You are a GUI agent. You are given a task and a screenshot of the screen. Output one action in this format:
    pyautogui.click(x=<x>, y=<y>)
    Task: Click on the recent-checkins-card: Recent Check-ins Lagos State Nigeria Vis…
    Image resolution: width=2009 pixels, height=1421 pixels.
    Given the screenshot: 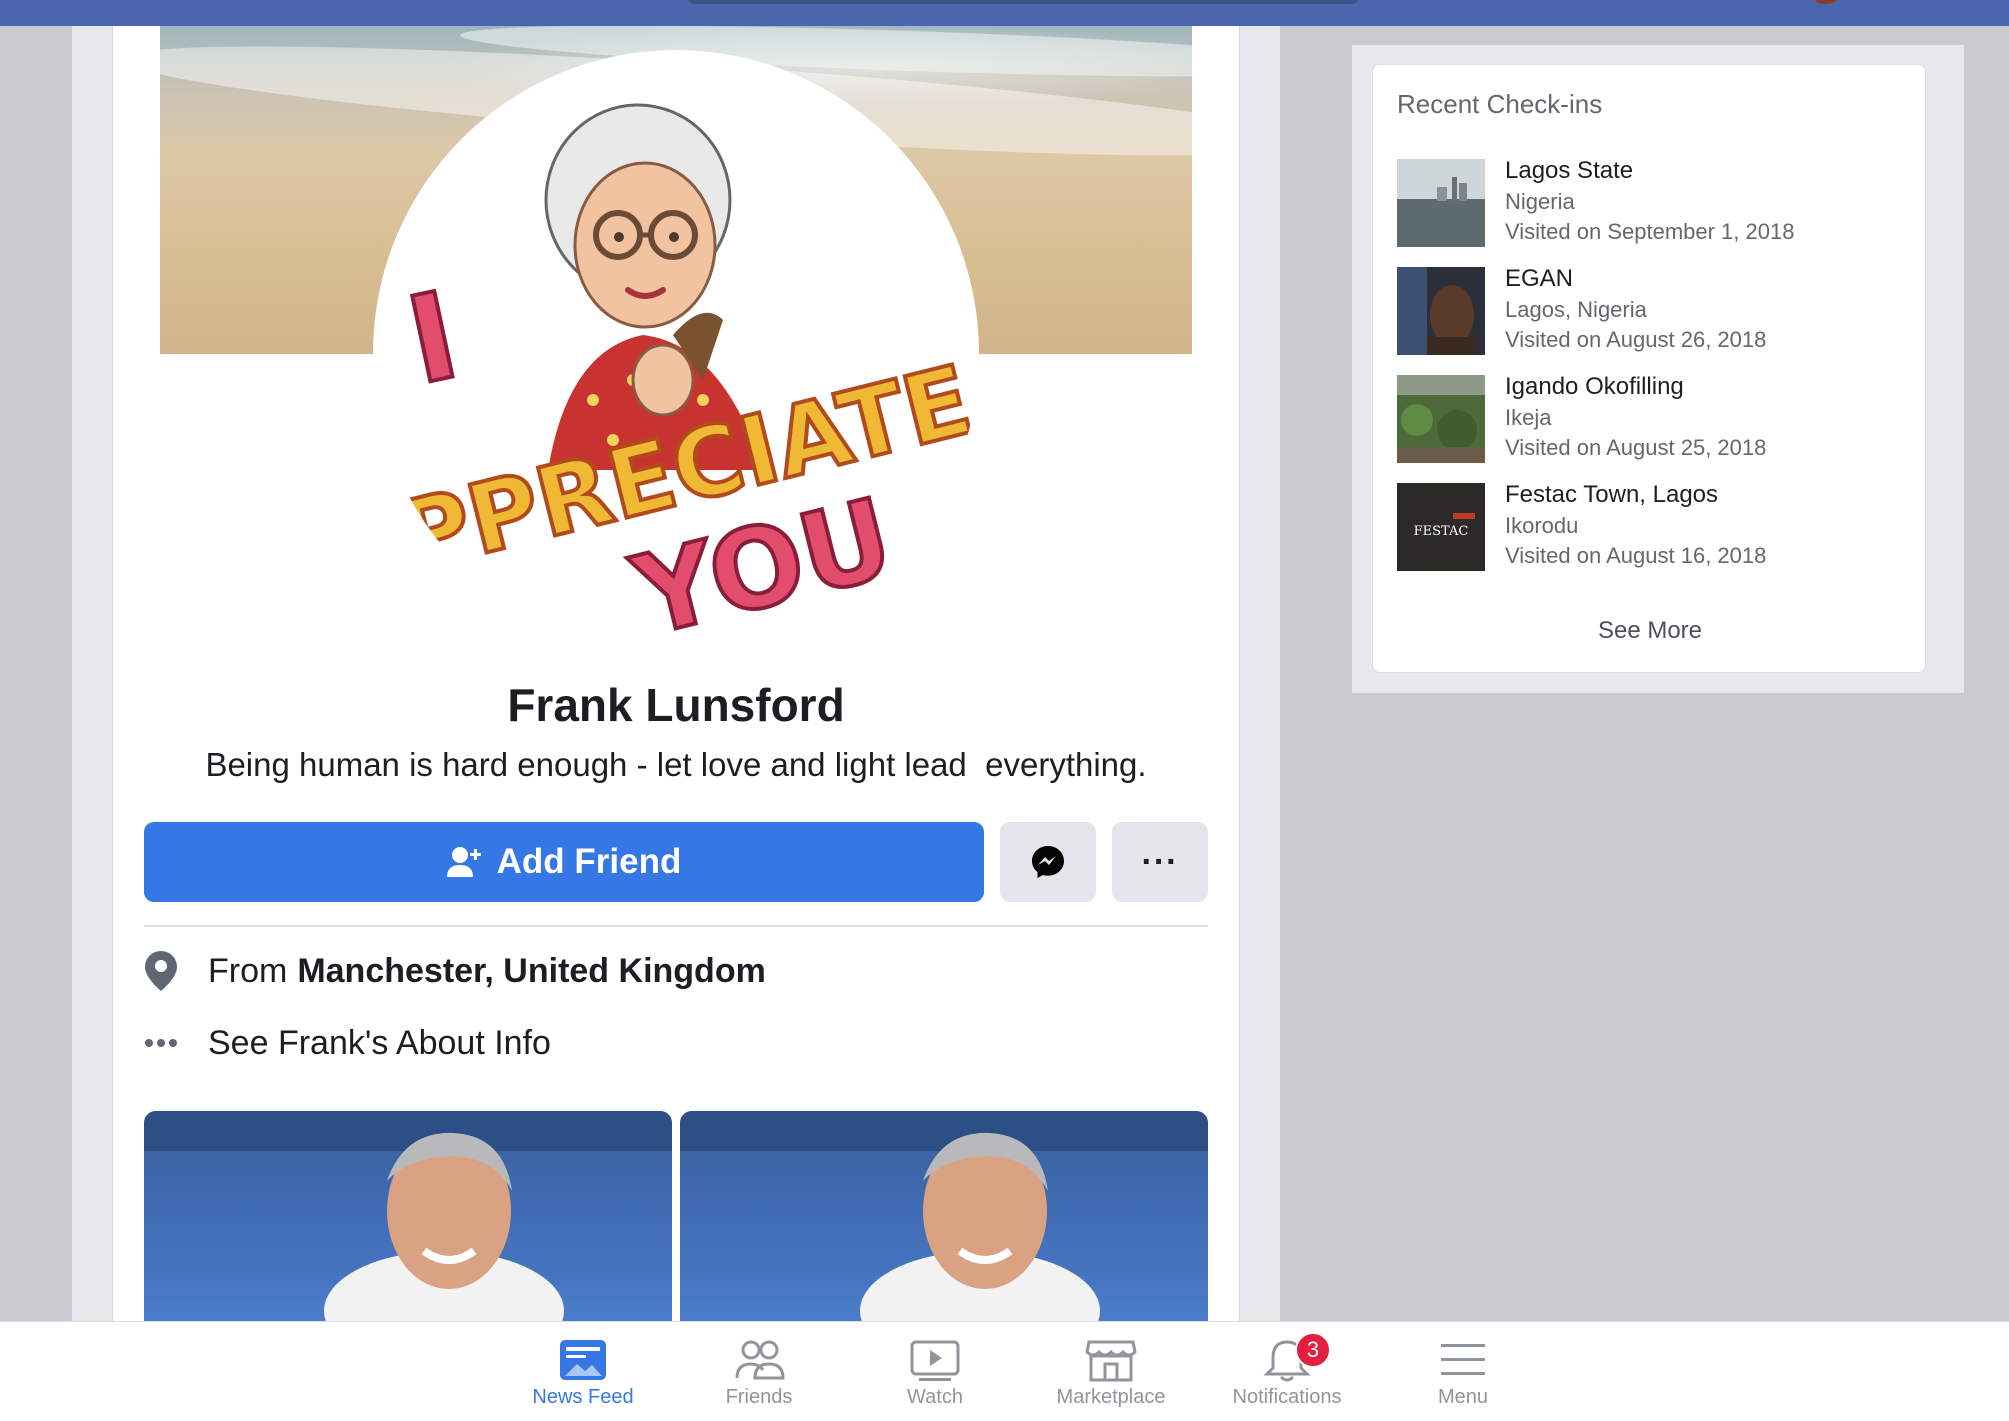 What is the action you would take?
    pyautogui.click(x=1649, y=368)
    